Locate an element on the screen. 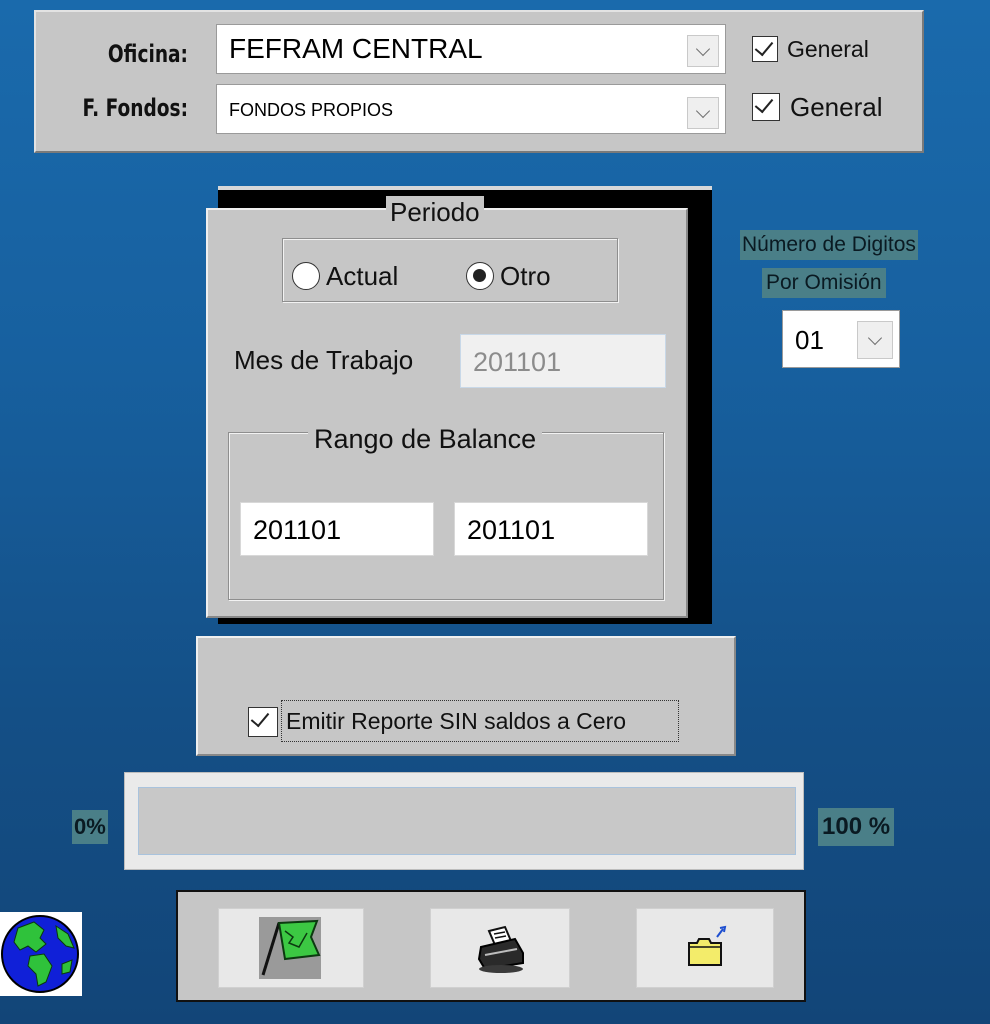 Image resolution: width=990 pixels, height=1024 pixels. globe-icon-graphic is located at coordinates (40, 954).